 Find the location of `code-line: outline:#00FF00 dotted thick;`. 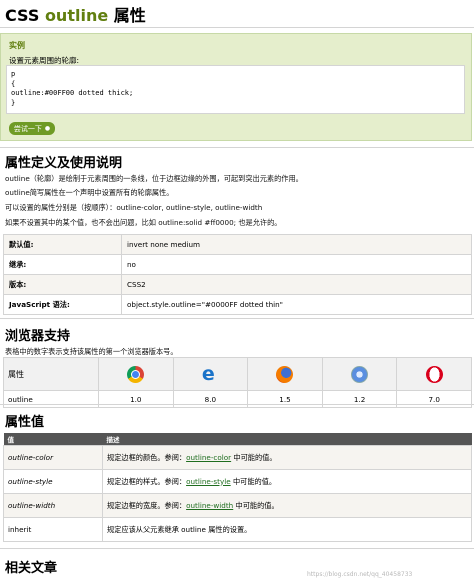

code-line: outline:#00FF00 dotted thick; is located at coordinates (72, 93).